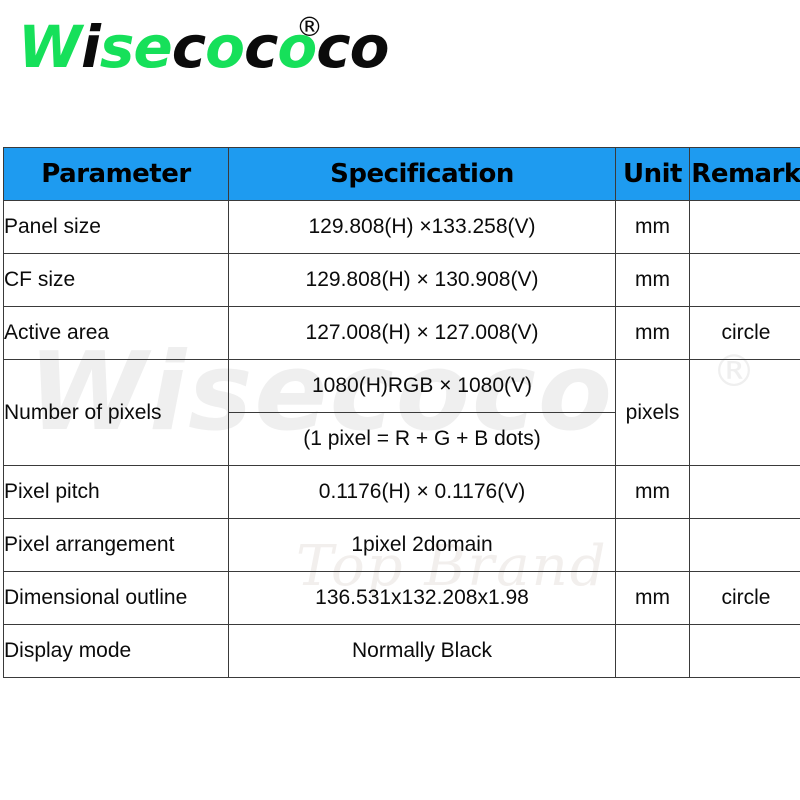  I want to click on logo-letter-o3: o, so click(369, 47).